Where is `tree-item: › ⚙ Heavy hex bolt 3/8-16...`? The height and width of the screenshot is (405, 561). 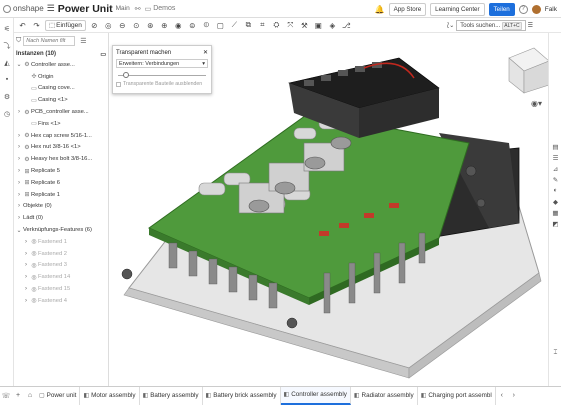
tree-item: › ⚙ Heavy hex bolt 3/8-16... is located at coordinates (61, 159).